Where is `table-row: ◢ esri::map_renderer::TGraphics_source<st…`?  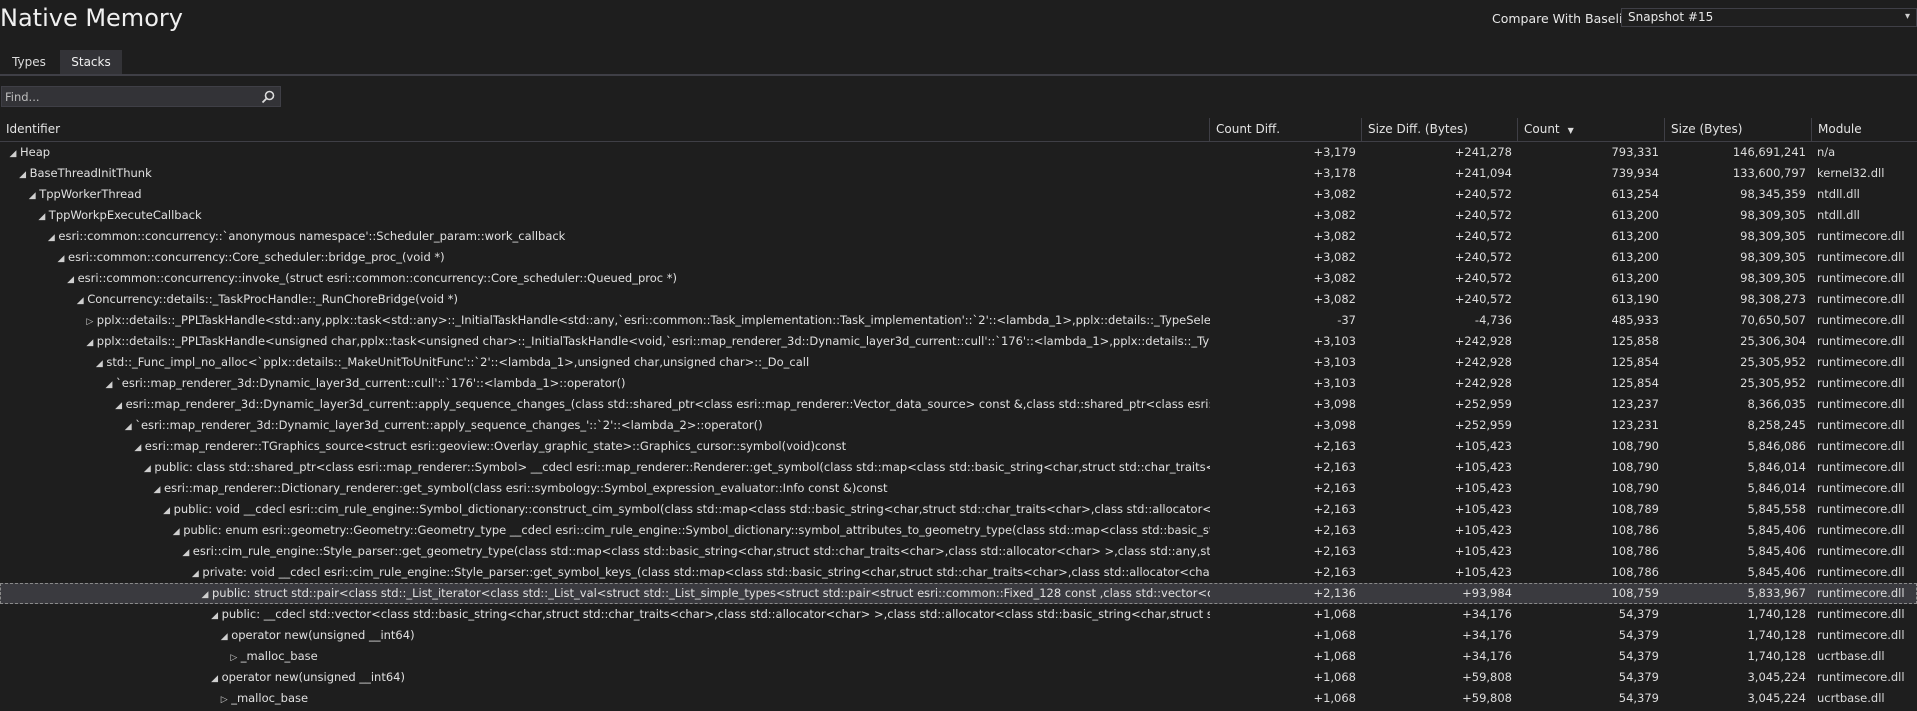
table-row: ◢ esri::map_renderer::TGraphics_source<st… is located at coordinates (958, 446).